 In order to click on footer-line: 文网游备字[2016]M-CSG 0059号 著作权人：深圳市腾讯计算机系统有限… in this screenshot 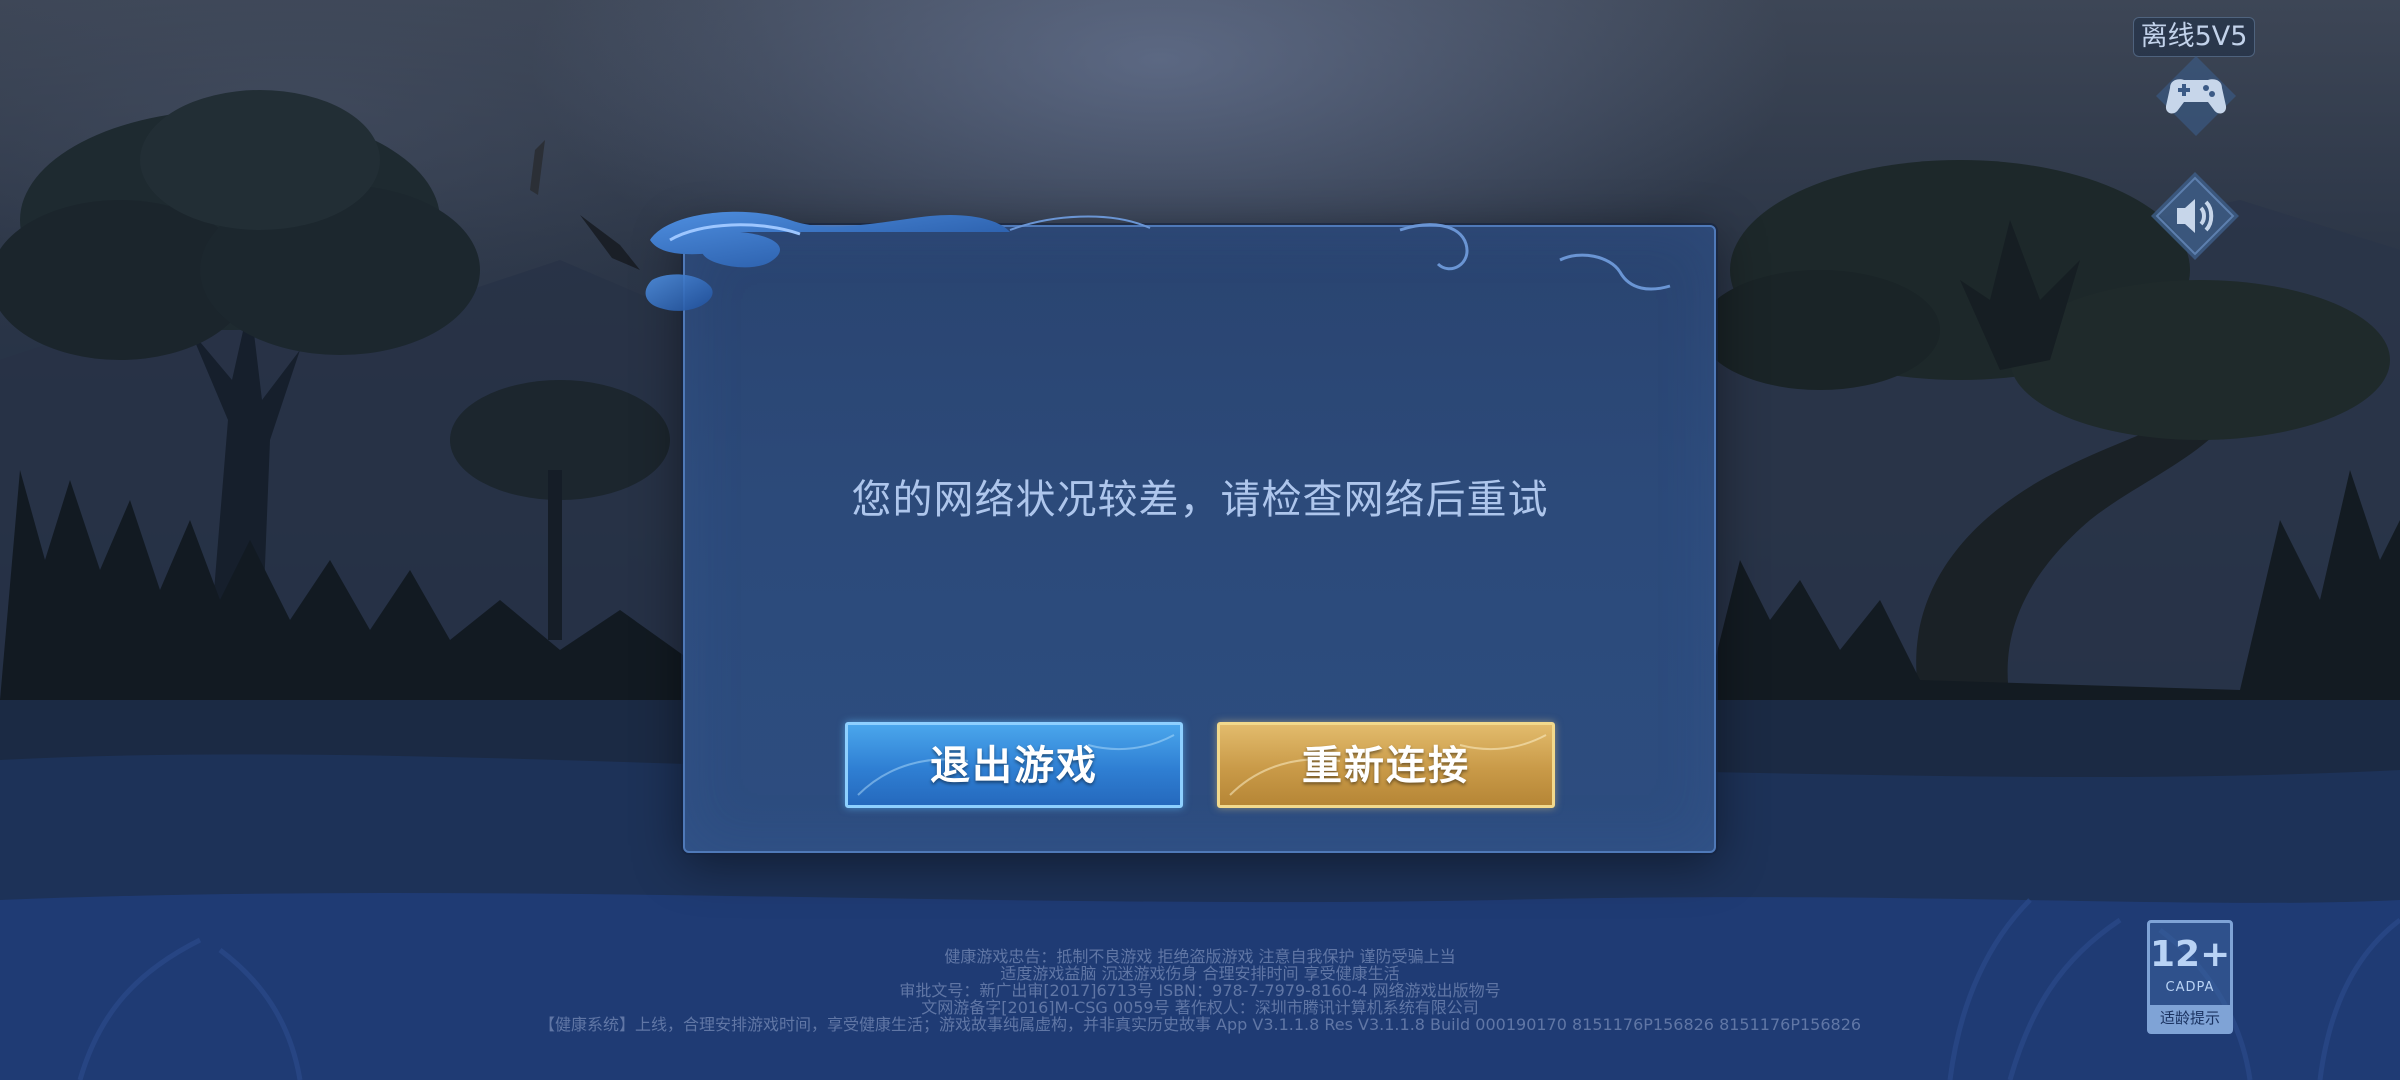, I will do `click(1200, 1007)`.